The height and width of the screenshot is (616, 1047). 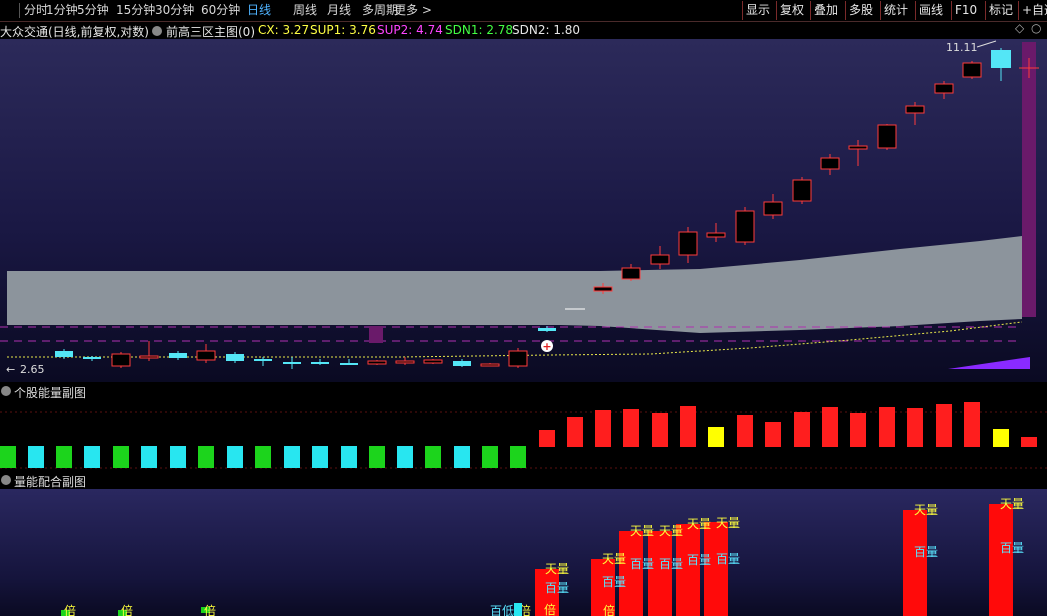 What do you see at coordinates (6, 391) in the screenshot?
I see `sub1-menu-icon` at bounding box center [6, 391].